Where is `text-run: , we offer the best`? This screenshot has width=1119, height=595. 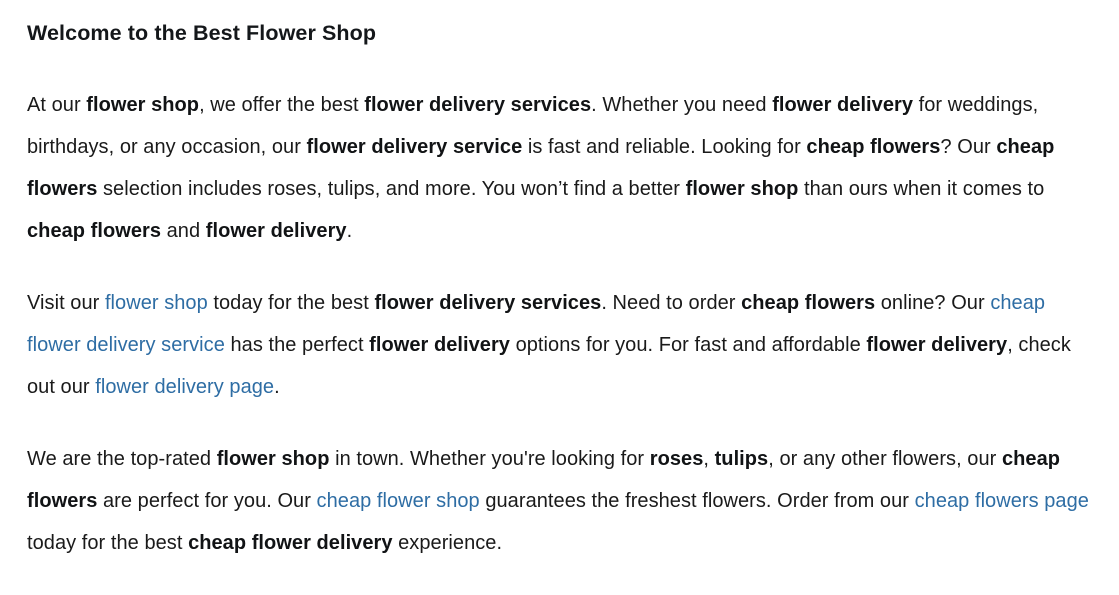
text-run: , we offer the best is located at coordinates (282, 105).